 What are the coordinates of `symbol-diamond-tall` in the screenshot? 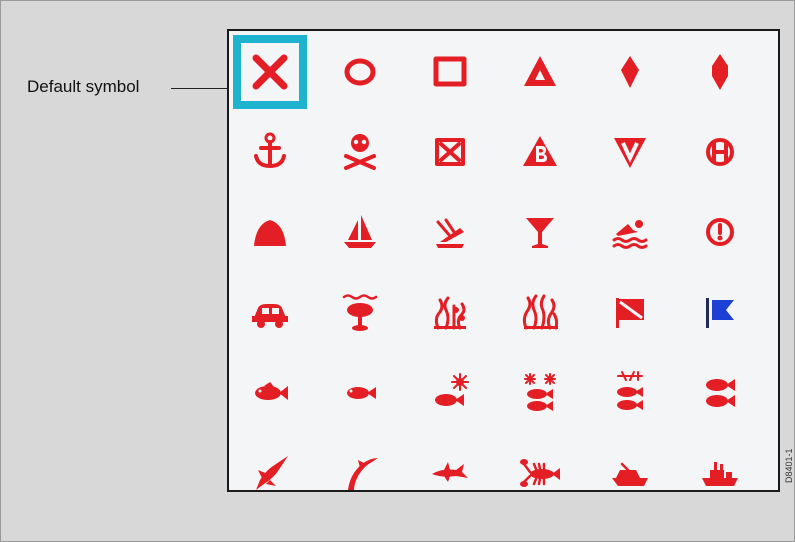 It's located at (720, 72).